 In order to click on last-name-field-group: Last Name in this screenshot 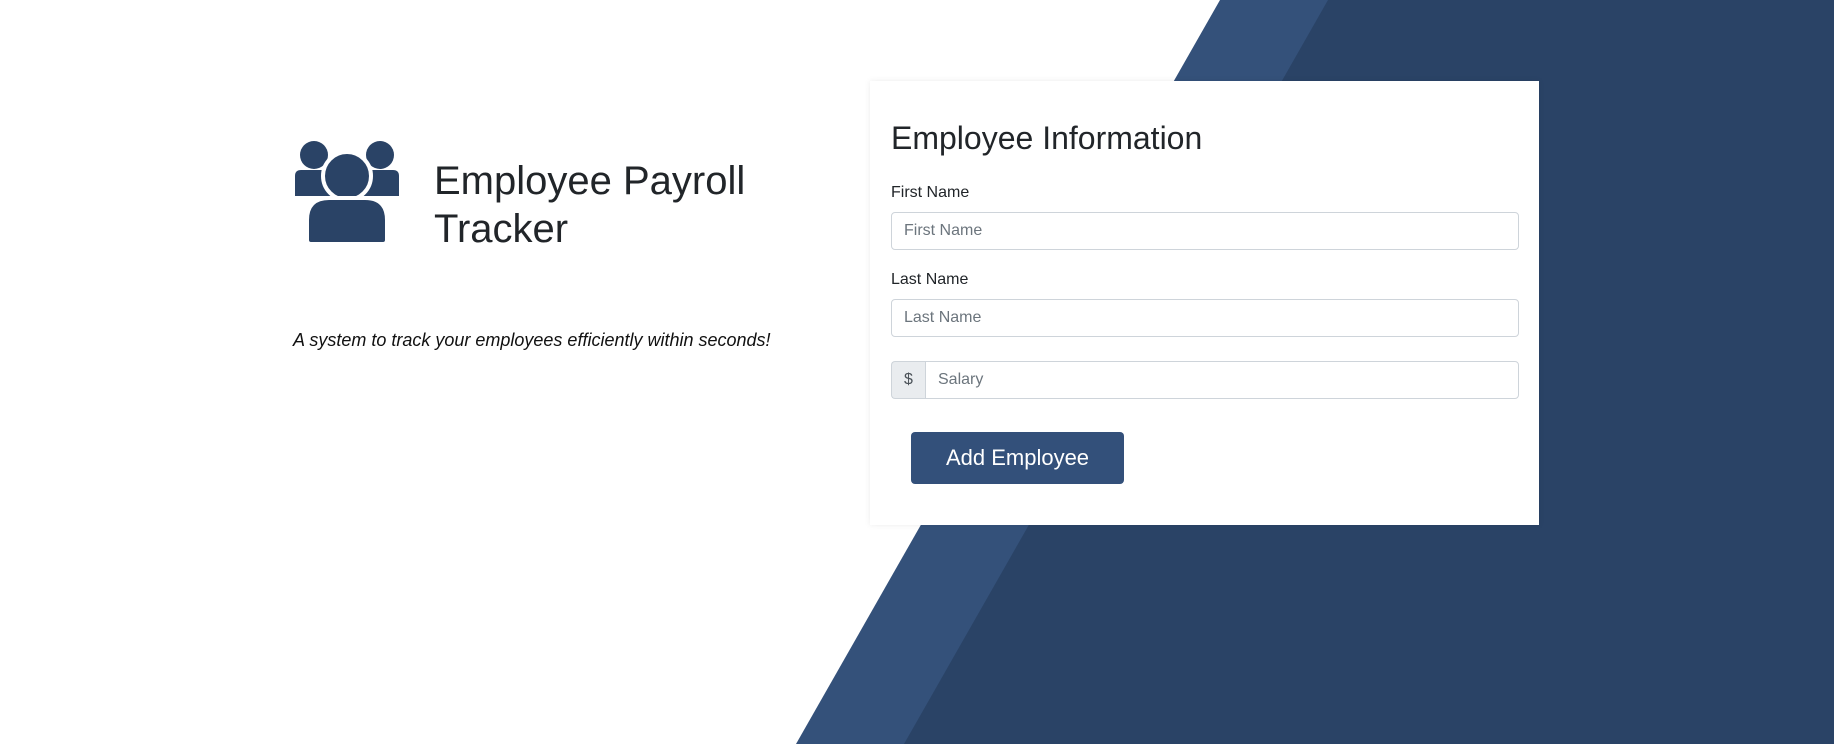, I will do `click(1205, 303)`.